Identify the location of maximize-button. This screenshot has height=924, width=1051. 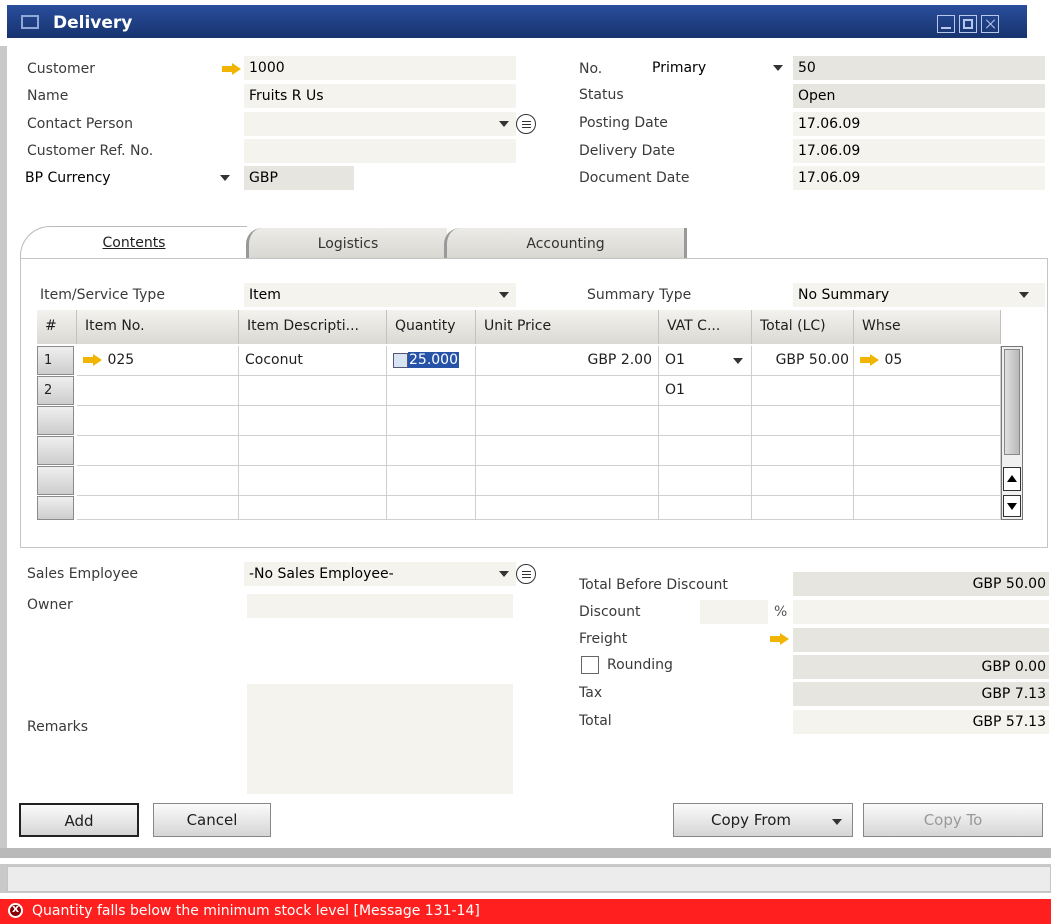
(968, 24).